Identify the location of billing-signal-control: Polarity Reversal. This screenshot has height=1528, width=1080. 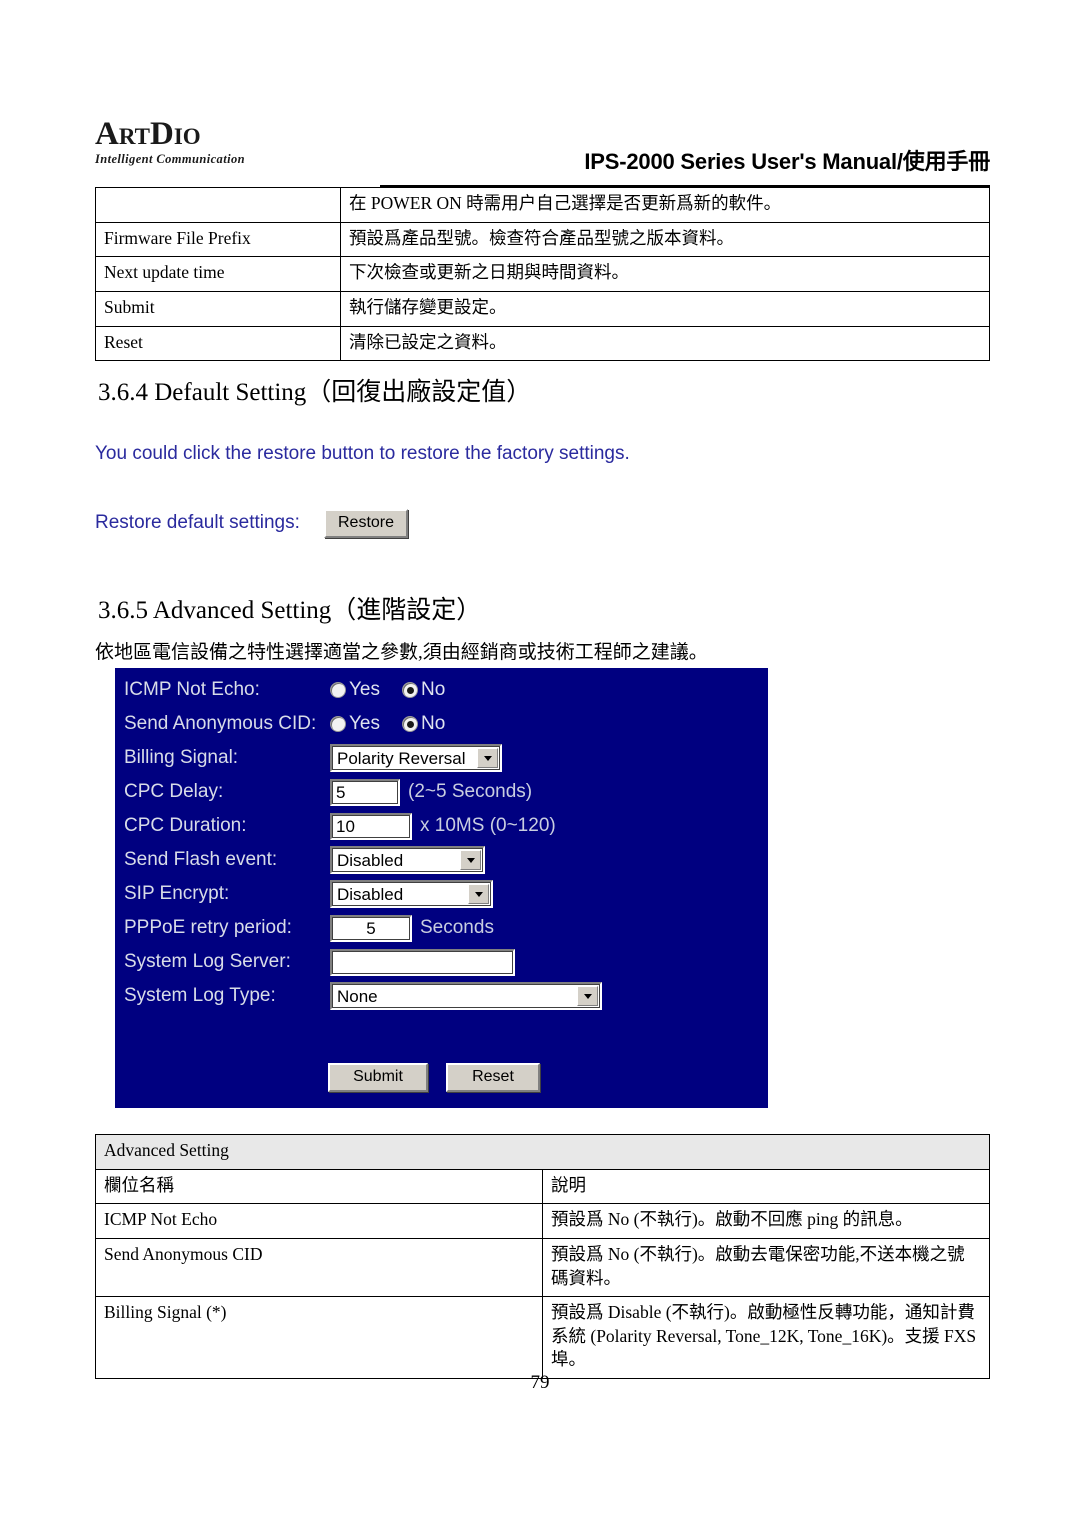
(416, 758).